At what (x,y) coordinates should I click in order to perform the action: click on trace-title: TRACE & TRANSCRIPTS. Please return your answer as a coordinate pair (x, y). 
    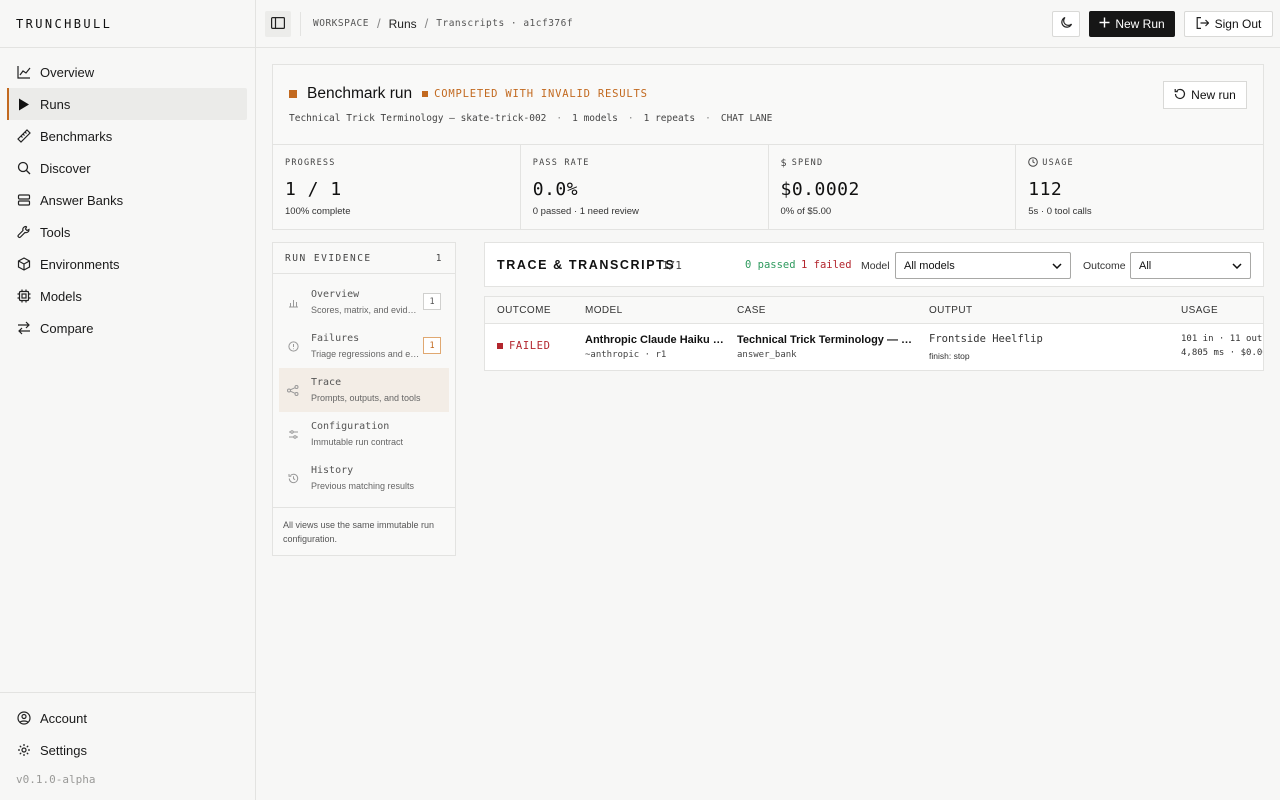
    Looking at the image, I should click on (586, 265).